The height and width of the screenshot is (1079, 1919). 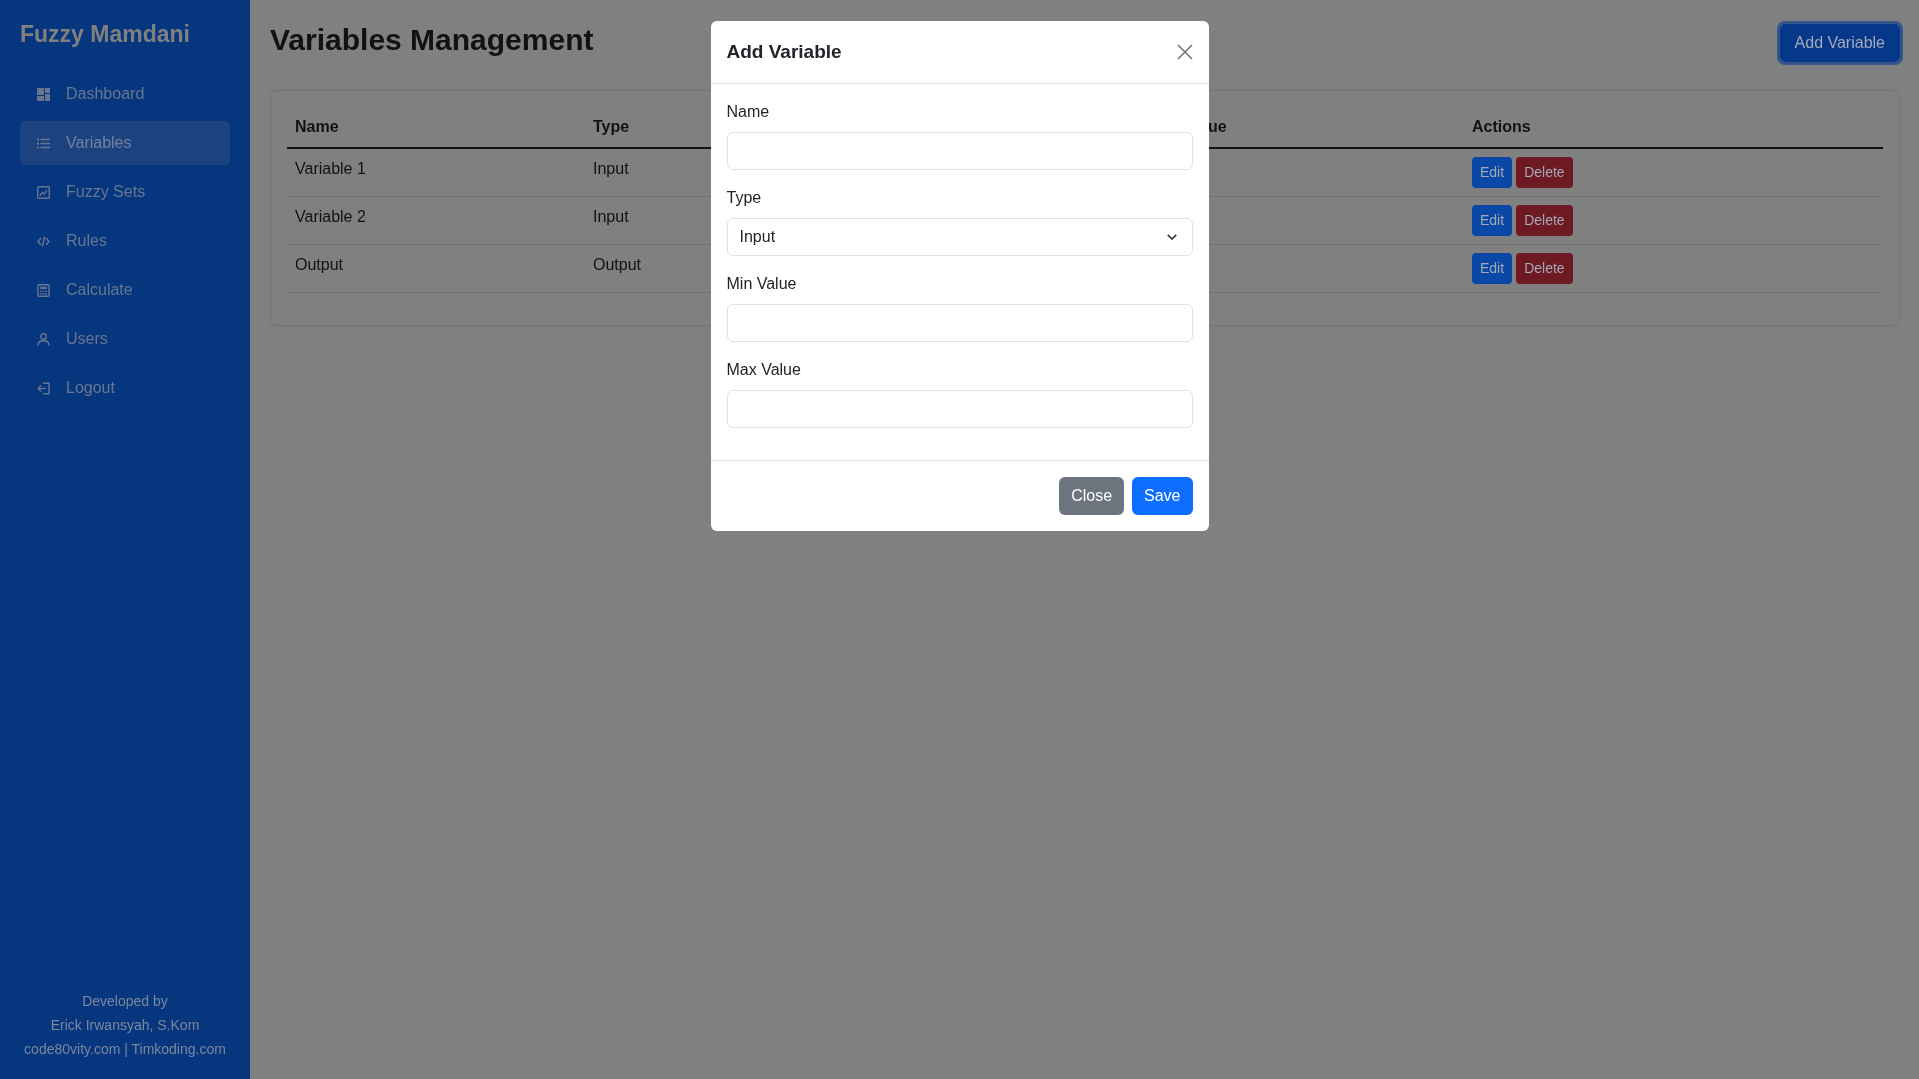 I want to click on column-header: Type, so click(x=611, y=126).